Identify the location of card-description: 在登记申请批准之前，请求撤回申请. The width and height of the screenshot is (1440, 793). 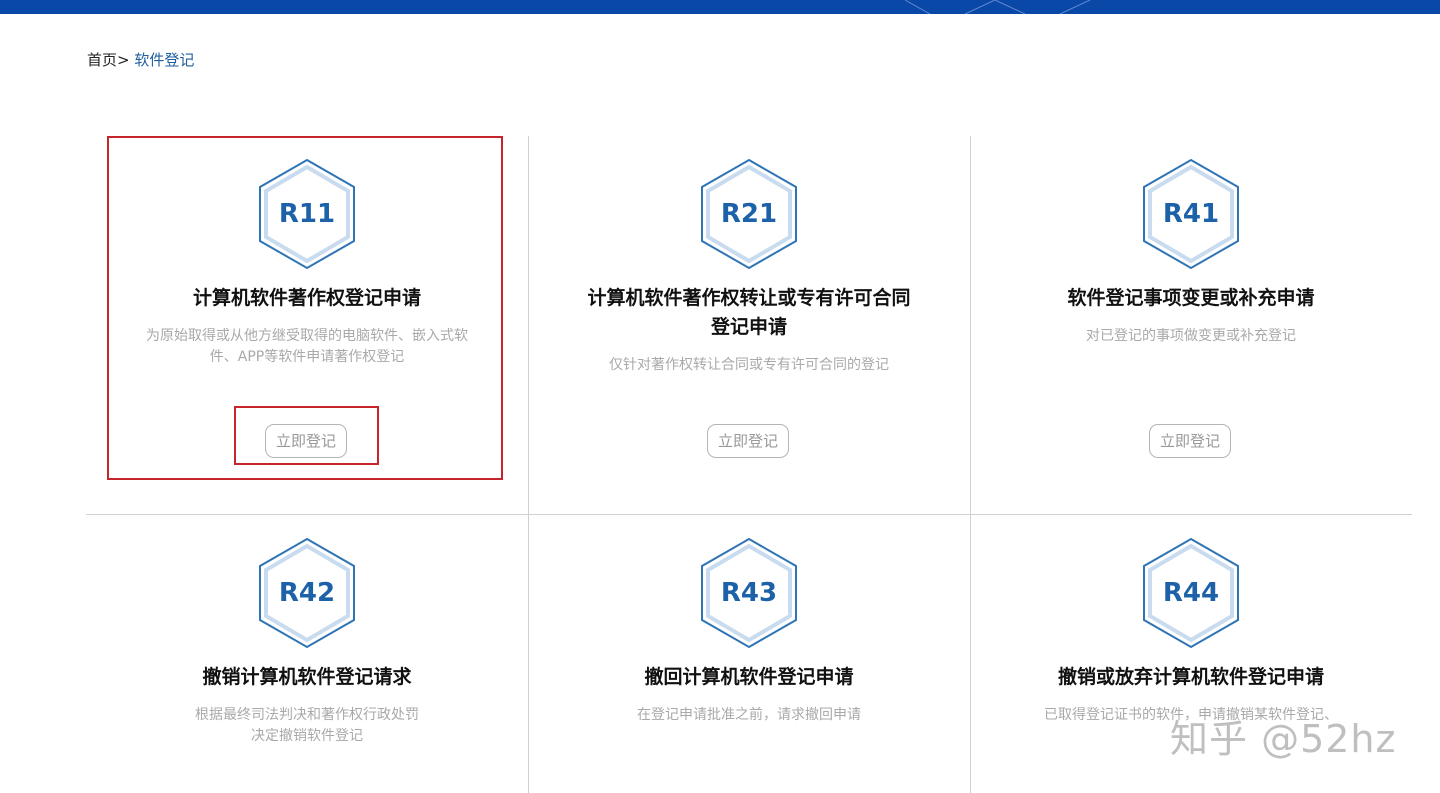
(749, 715).